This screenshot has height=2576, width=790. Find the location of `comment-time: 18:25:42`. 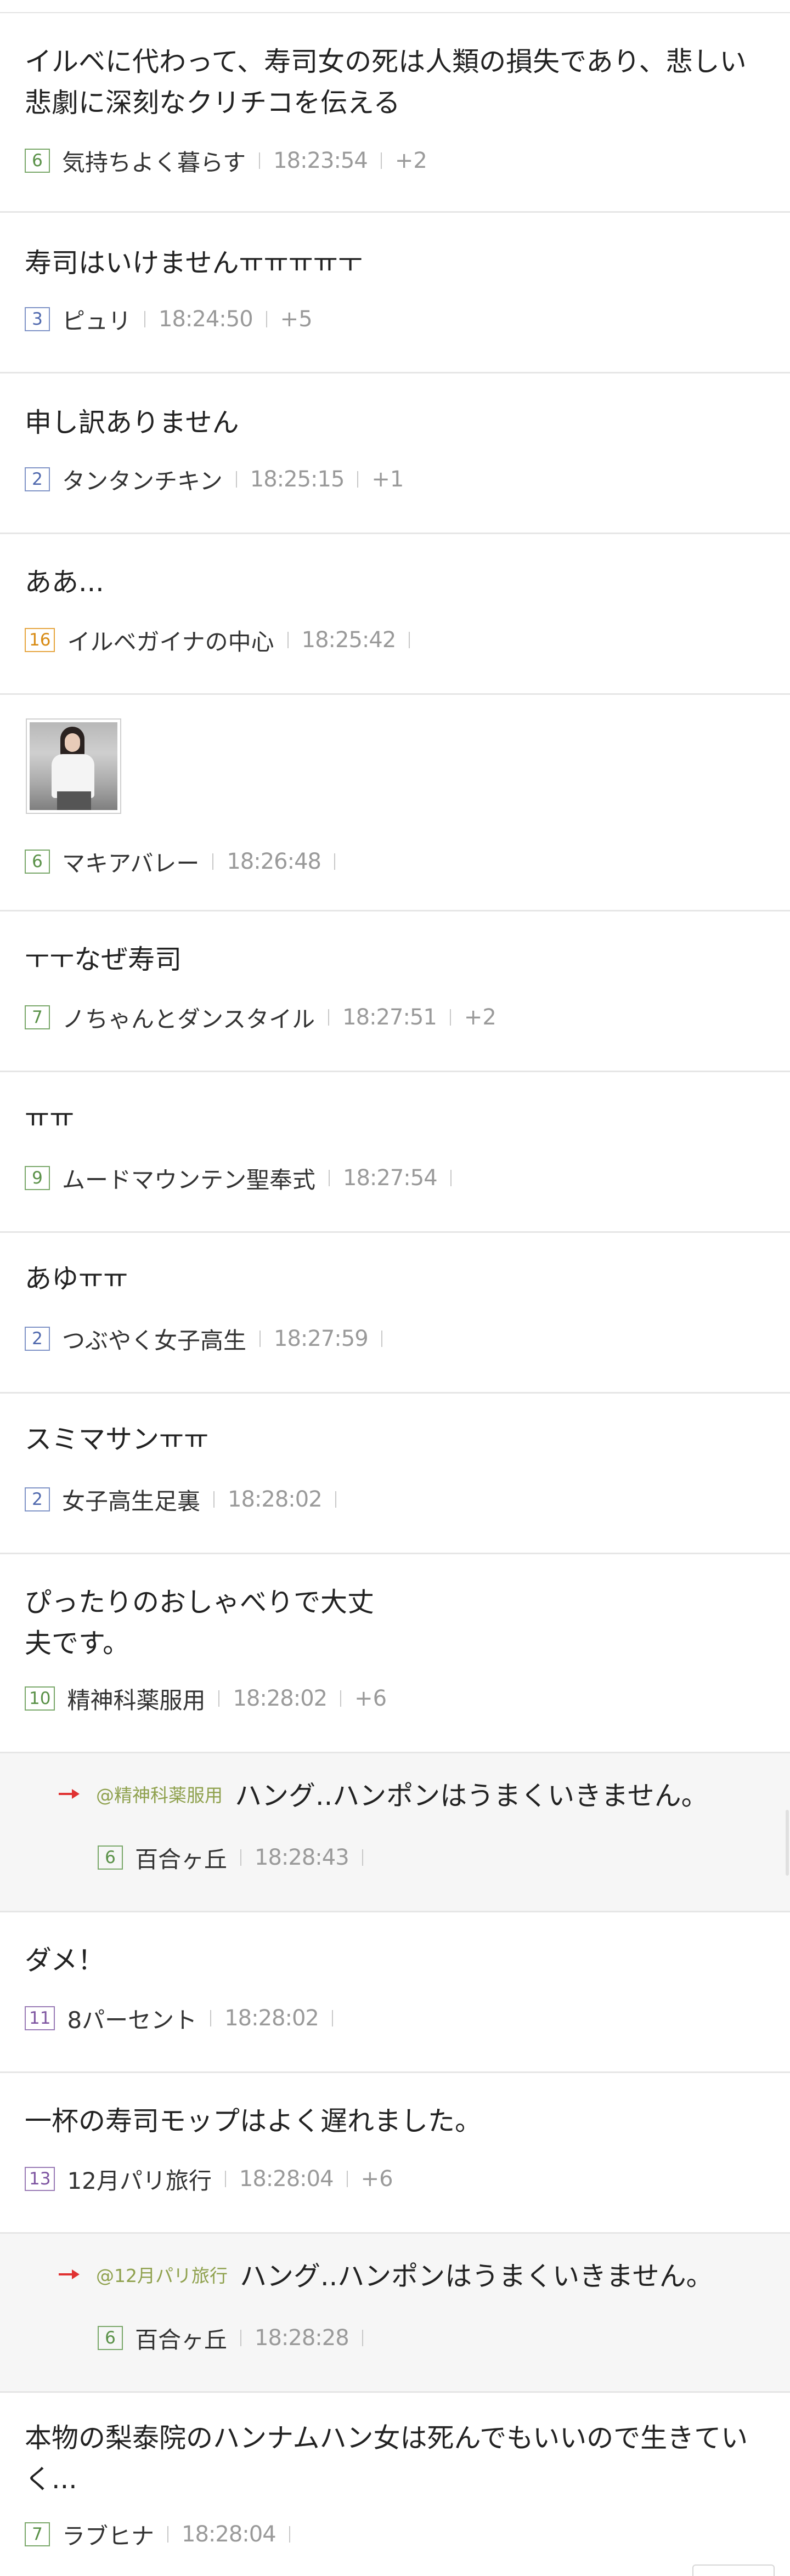

comment-time: 18:25:42 is located at coordinates (349, 640).